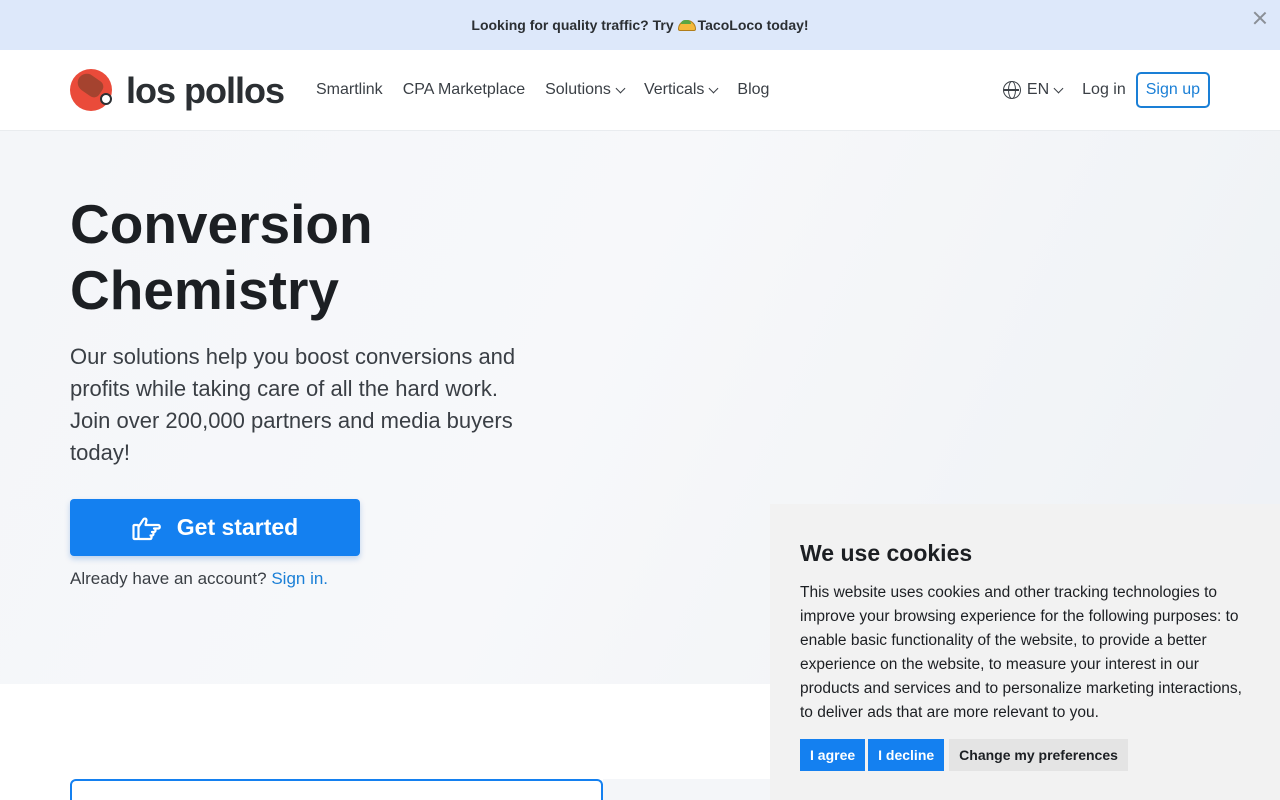 The height and width of the screenshot is (800, 1280). I want to click on cookie-preferences-button: Change my preferences, so click(1038, 755).